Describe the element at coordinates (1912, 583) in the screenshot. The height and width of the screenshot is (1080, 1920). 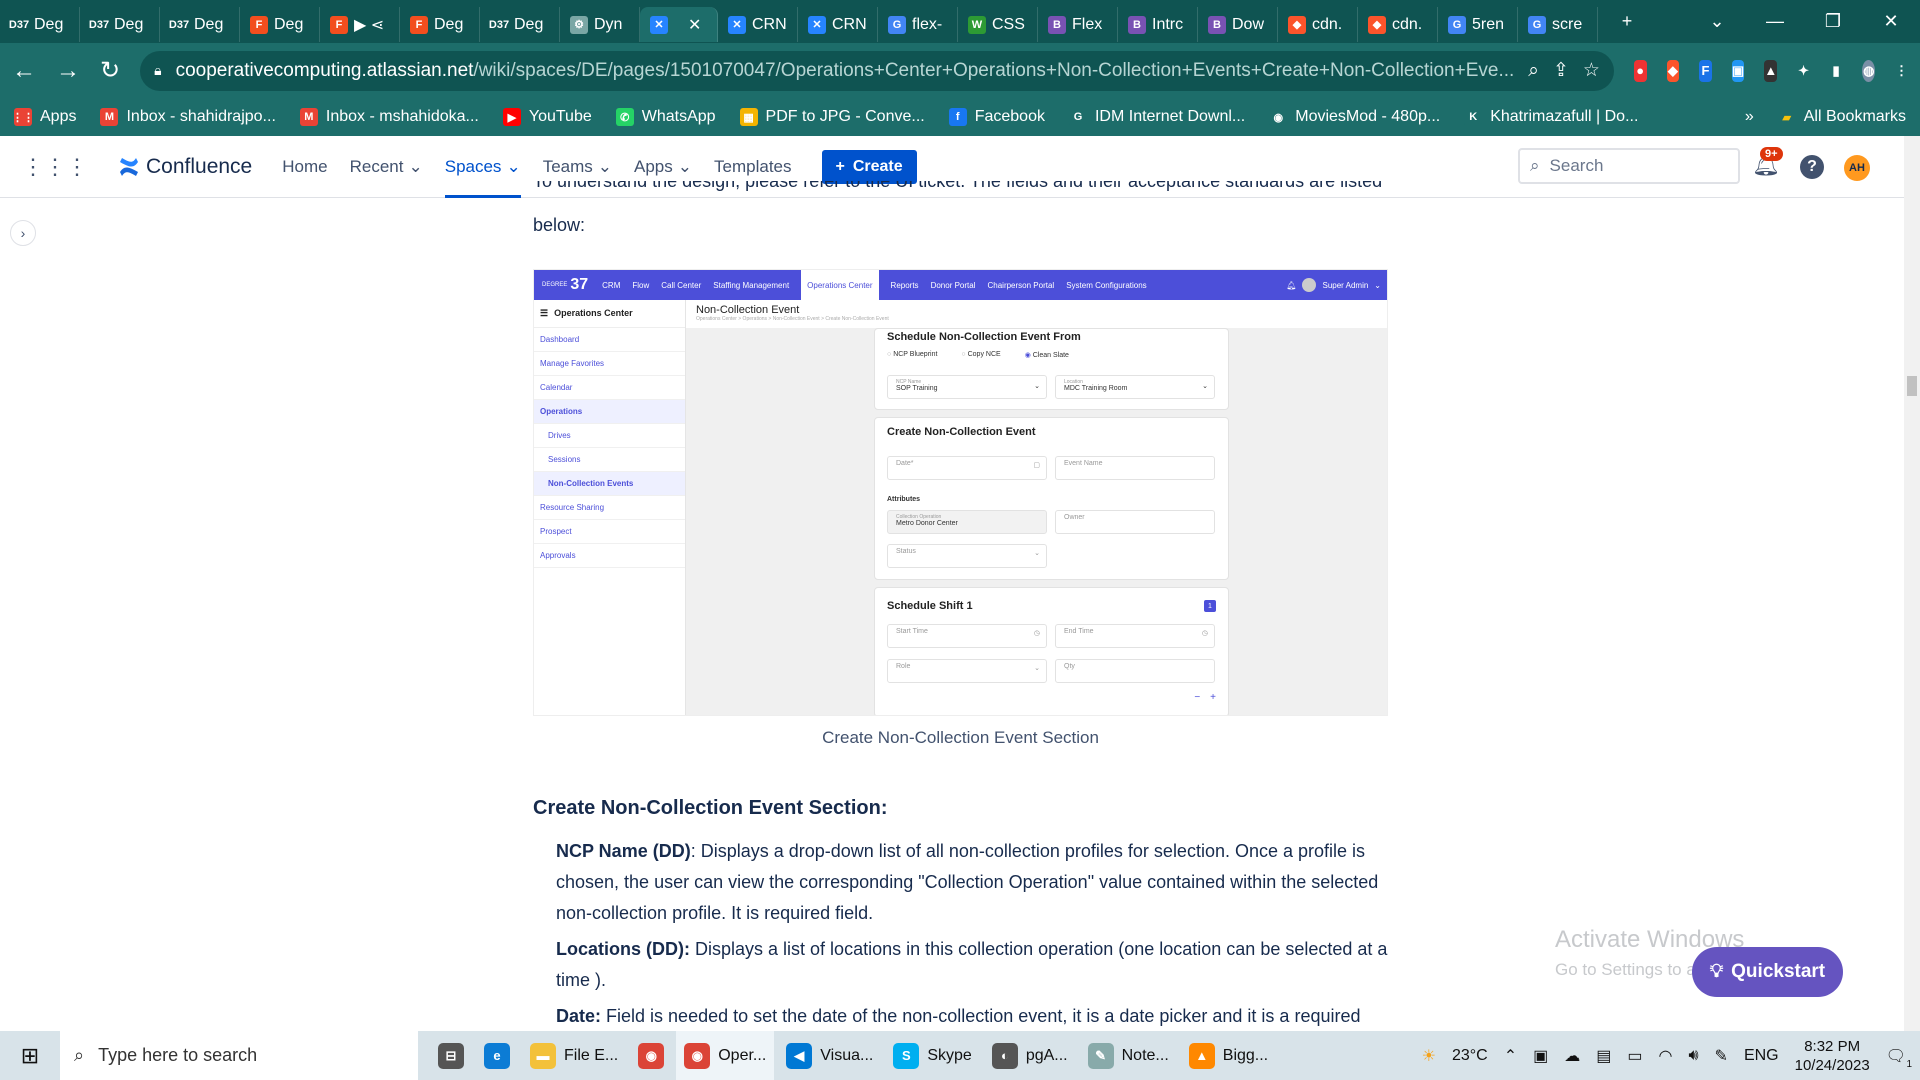
I see `page-scrollbar` at that location.